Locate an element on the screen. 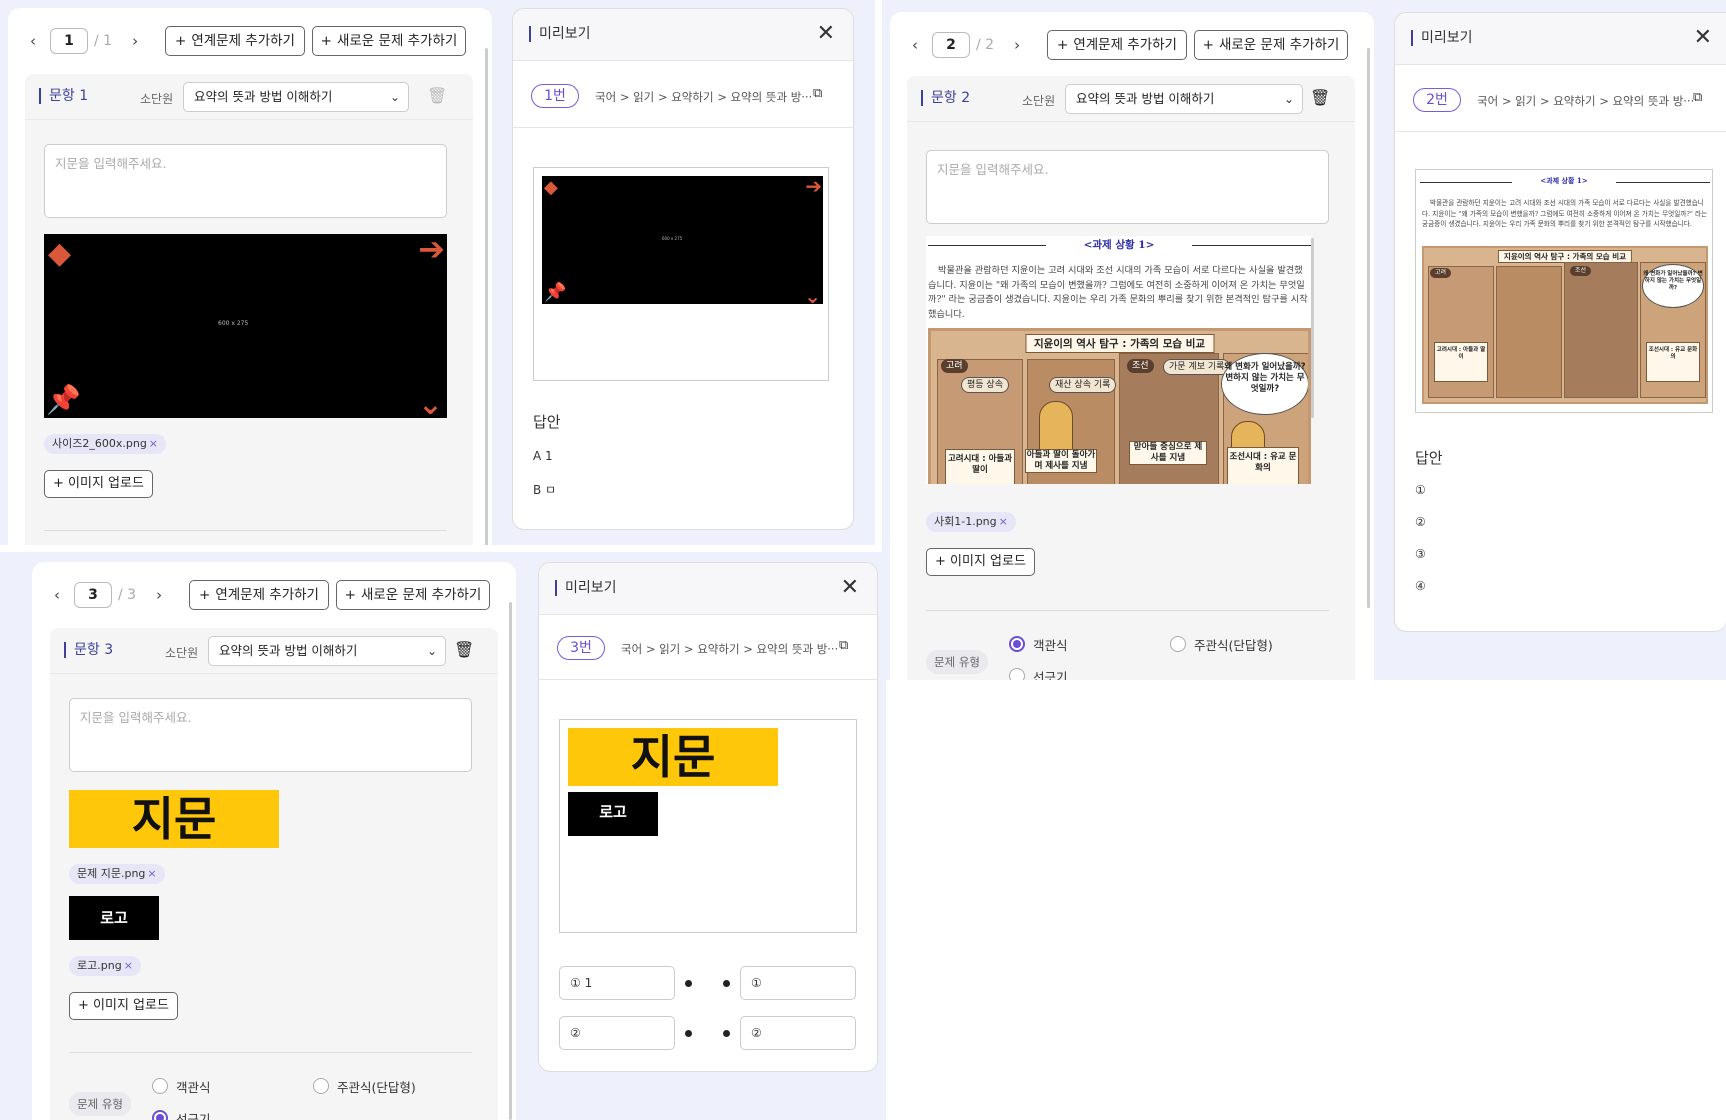 Image resolution: width=1726 pixels, height=1120 pixels. image-scrollbar is located at coordinates (1312, 328).